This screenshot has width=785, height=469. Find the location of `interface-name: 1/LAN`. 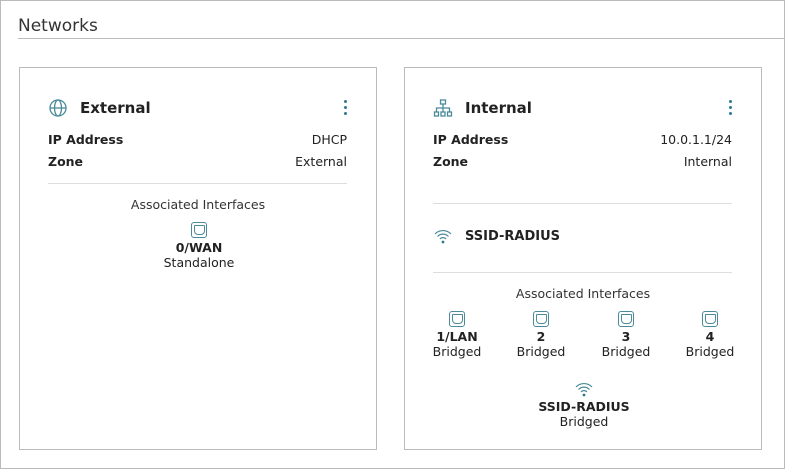

interface-name: 1/LAN is located at coordinates (457, 336).